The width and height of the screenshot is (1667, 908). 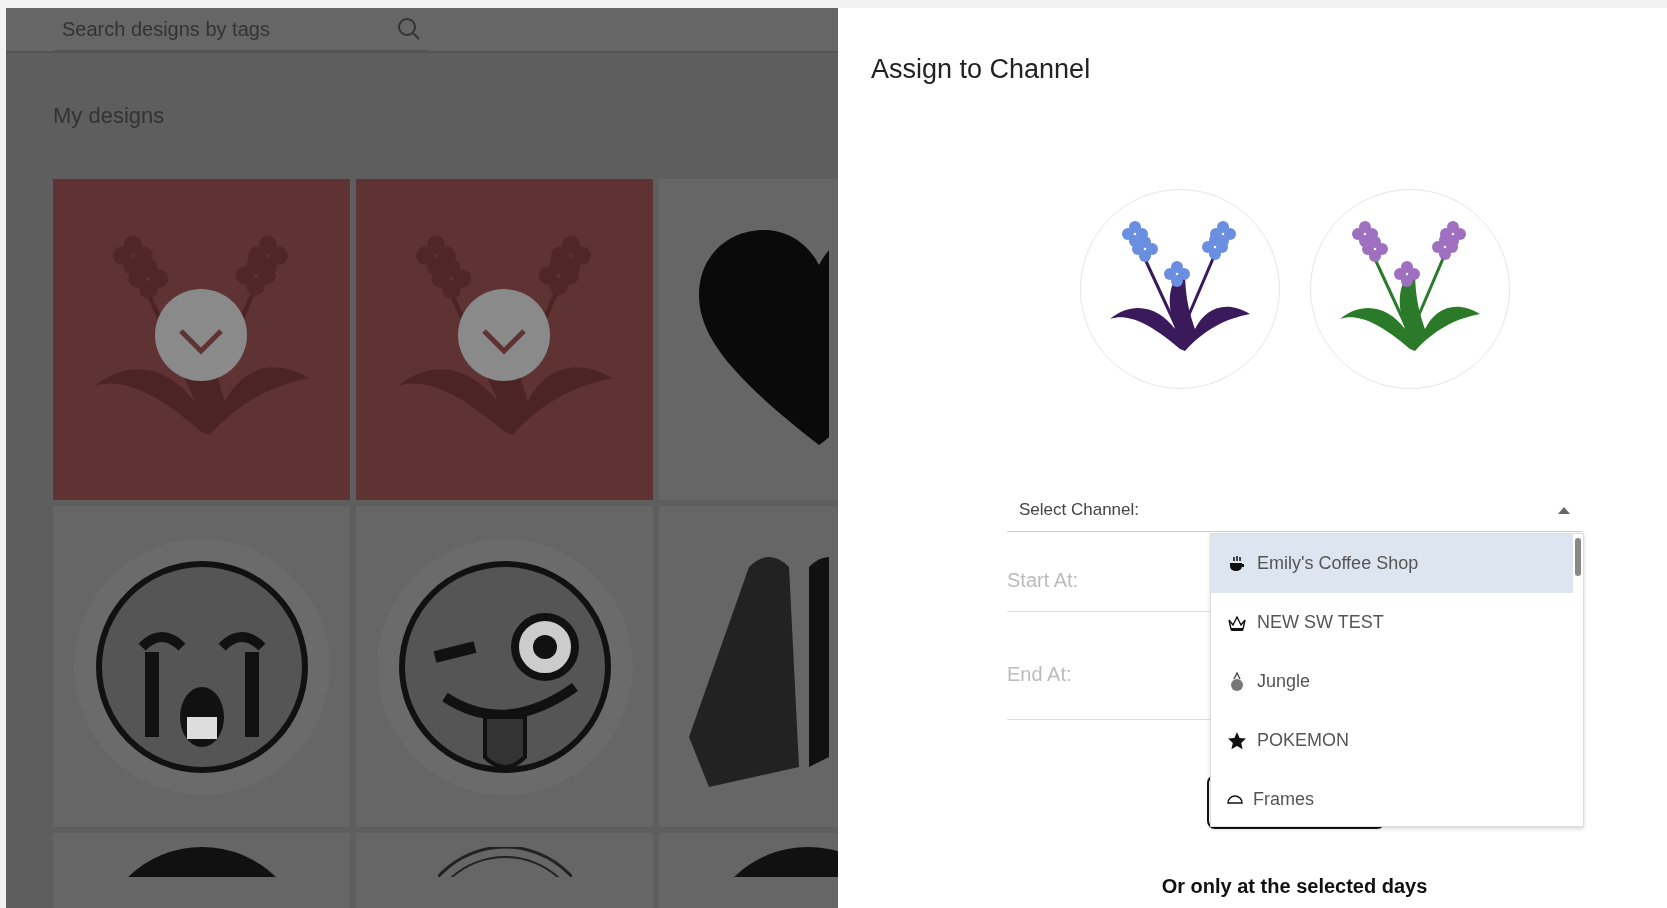 I want to click on channel-option: Emily's Coffee Shop, so click(x=1392, y=563).